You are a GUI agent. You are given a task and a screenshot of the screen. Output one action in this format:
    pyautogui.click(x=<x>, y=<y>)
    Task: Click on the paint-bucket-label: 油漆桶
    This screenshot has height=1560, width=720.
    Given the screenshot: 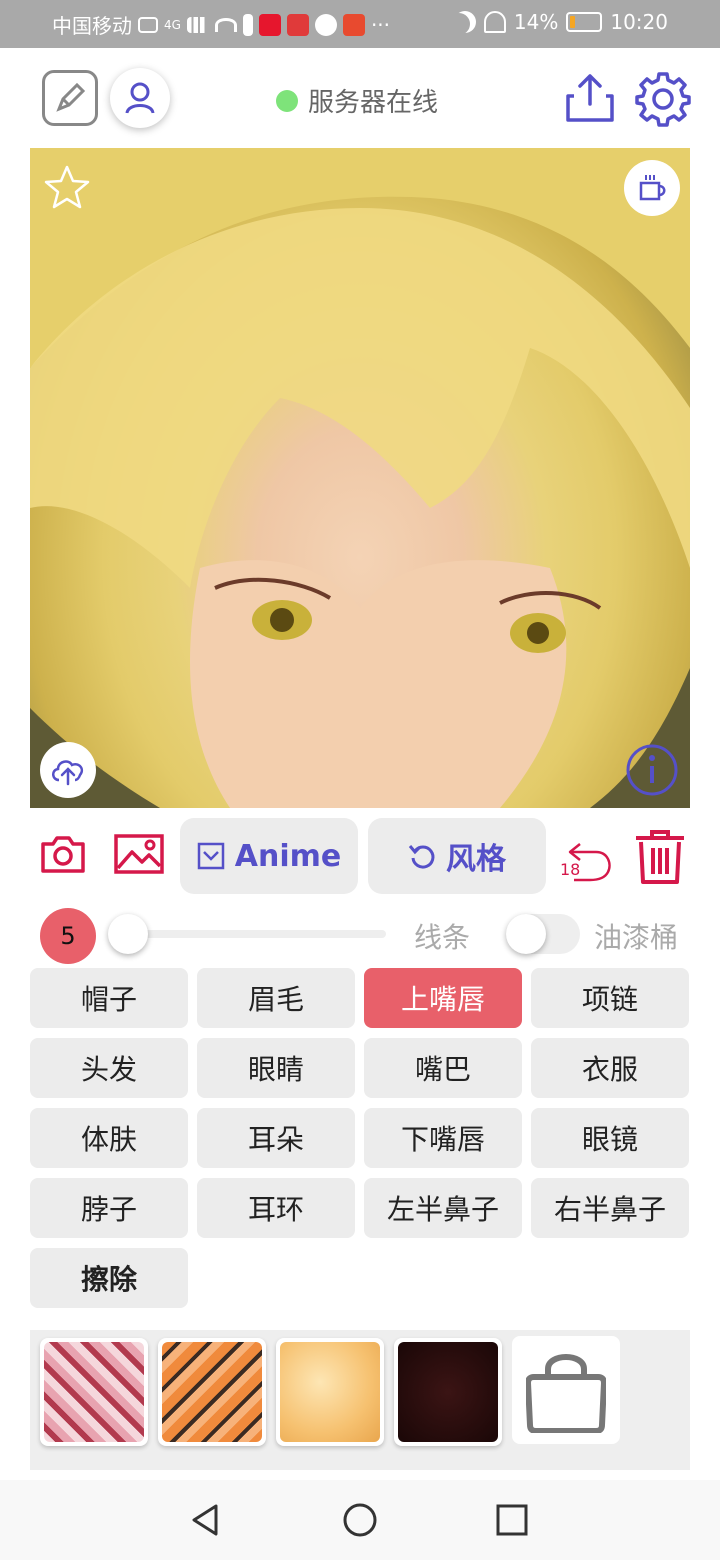 What is the action you would take?
    pyautogui.click(x=636, y=937)
    